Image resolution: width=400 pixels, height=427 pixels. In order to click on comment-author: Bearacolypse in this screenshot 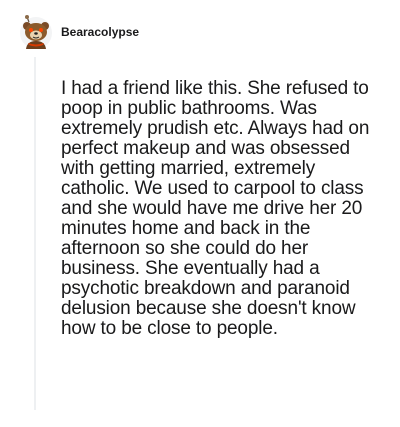, I will do `click(100, 32)`.